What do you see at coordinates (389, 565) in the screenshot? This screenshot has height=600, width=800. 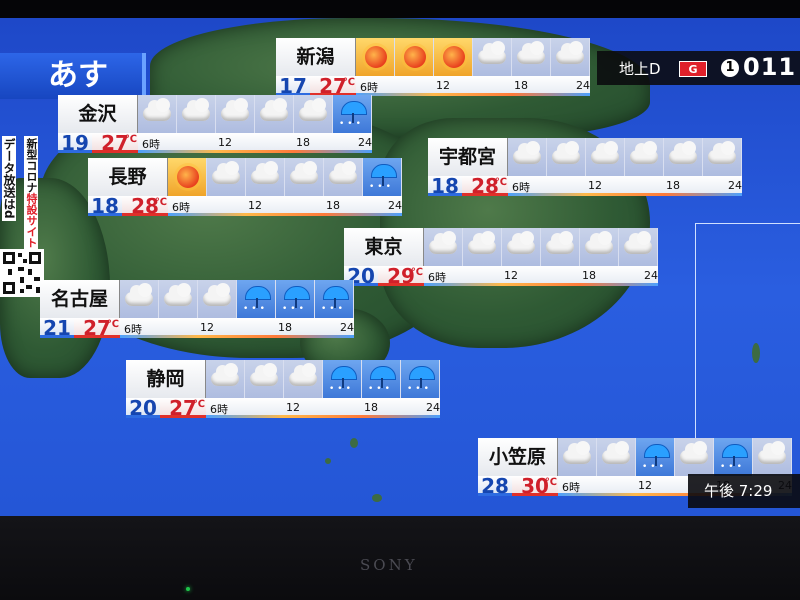 I see `tv-brand-logo: SONY` at bounding box center [389, 565].